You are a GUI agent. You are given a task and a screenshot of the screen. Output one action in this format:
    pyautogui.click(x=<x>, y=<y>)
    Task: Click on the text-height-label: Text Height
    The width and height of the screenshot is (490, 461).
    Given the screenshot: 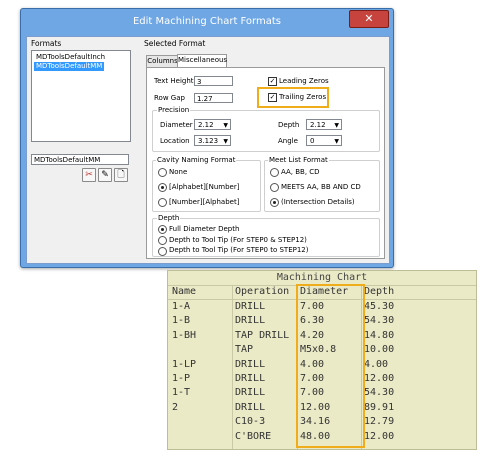 What is the action you would take?
    pyautogui.click(x=174, y=81)
    